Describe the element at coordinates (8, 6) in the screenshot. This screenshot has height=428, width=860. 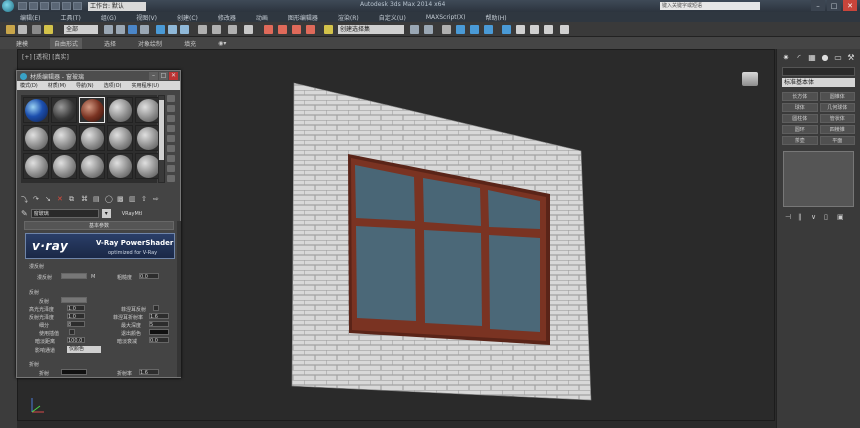
I see `app-logo-icon` at that location.